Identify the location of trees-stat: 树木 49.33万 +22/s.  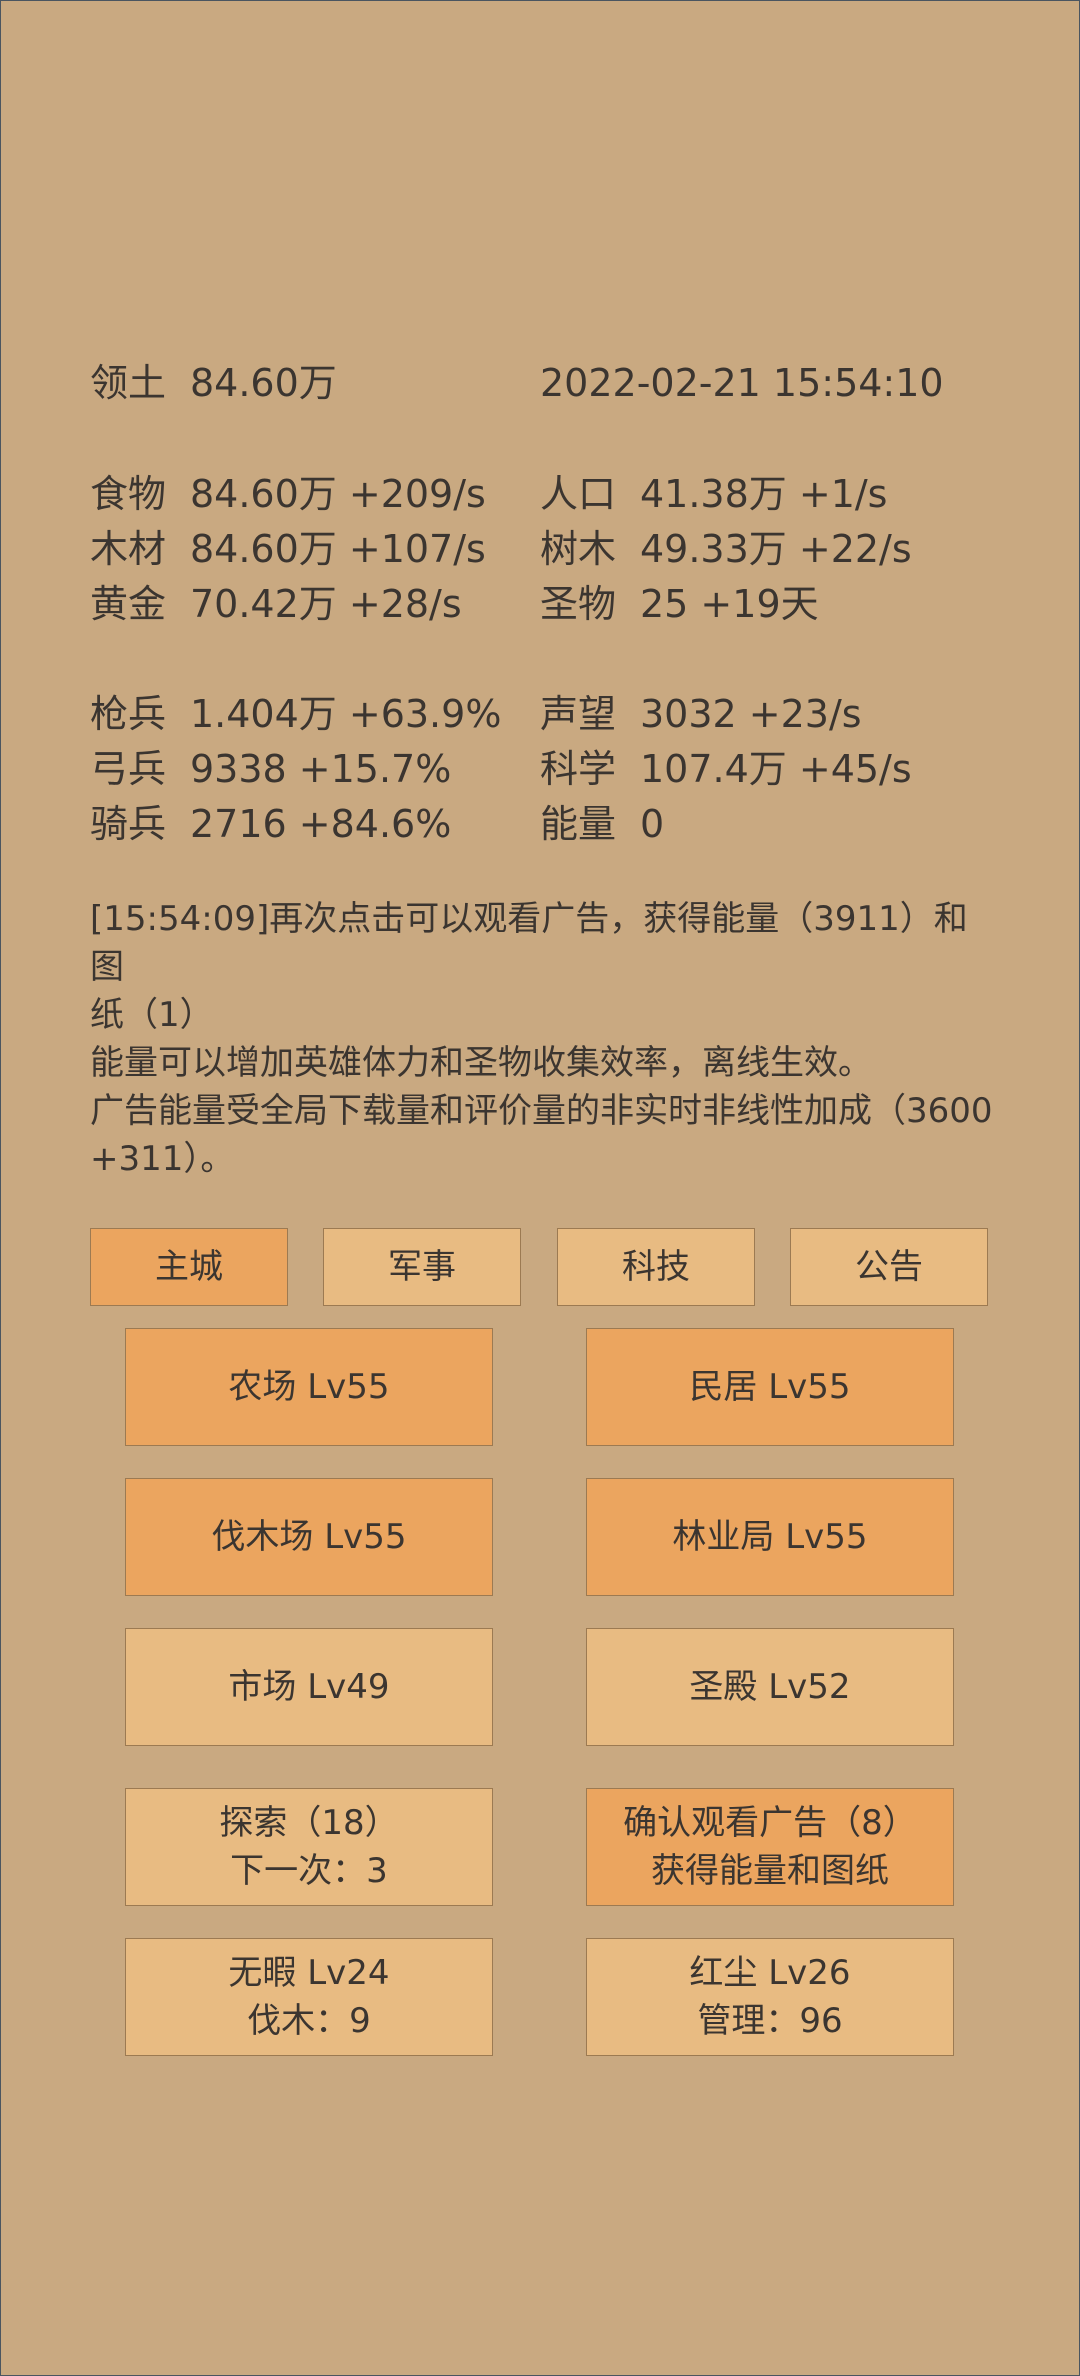
(726, 549).